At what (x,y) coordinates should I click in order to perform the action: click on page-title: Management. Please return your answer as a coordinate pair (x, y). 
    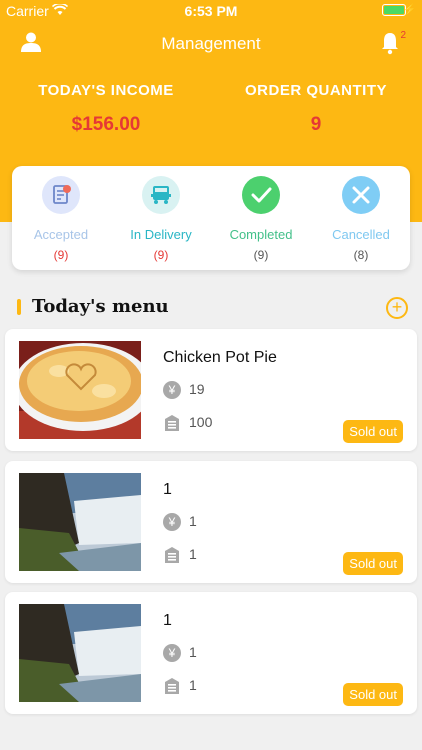
    Looking at the image, I should click on (211, 43).